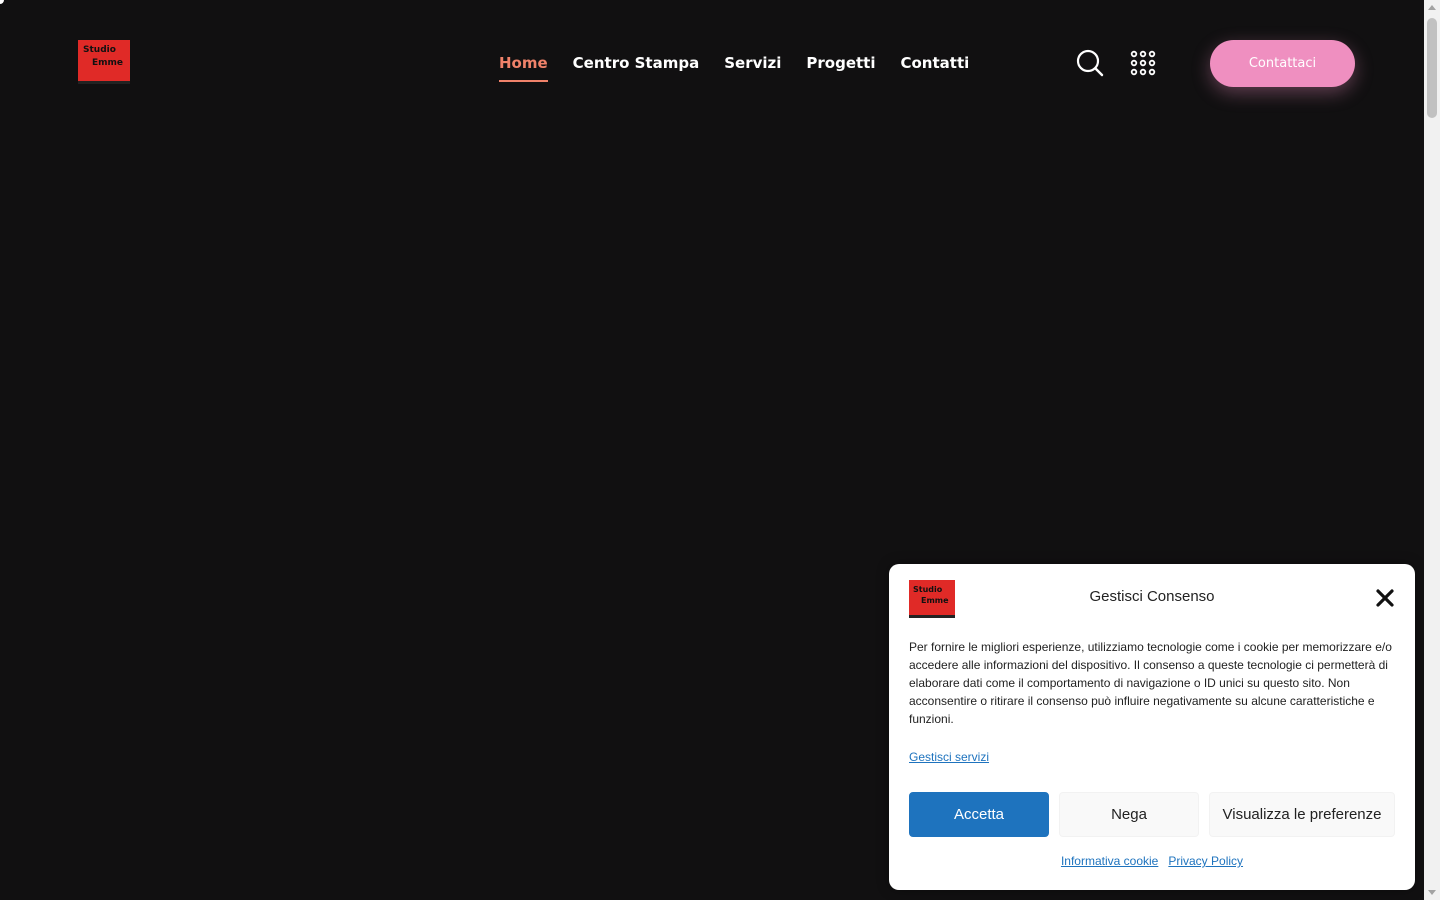 The height and width of the screenshot is (900, 1440). I want to click on nav-item-progetti: Progetti, so click(840, 67).